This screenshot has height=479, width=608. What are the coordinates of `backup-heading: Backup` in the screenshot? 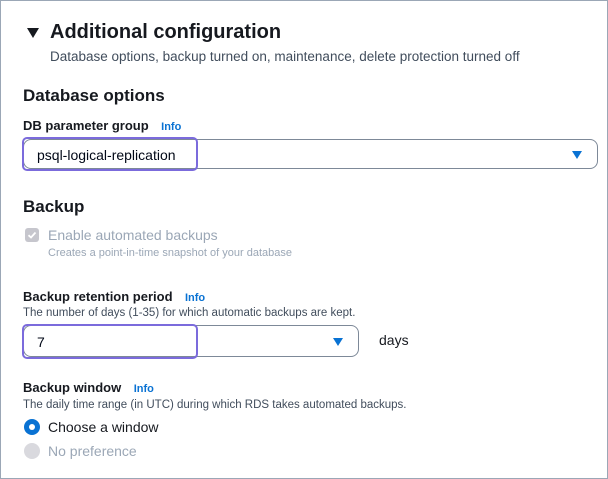 It's located at (54, 206).